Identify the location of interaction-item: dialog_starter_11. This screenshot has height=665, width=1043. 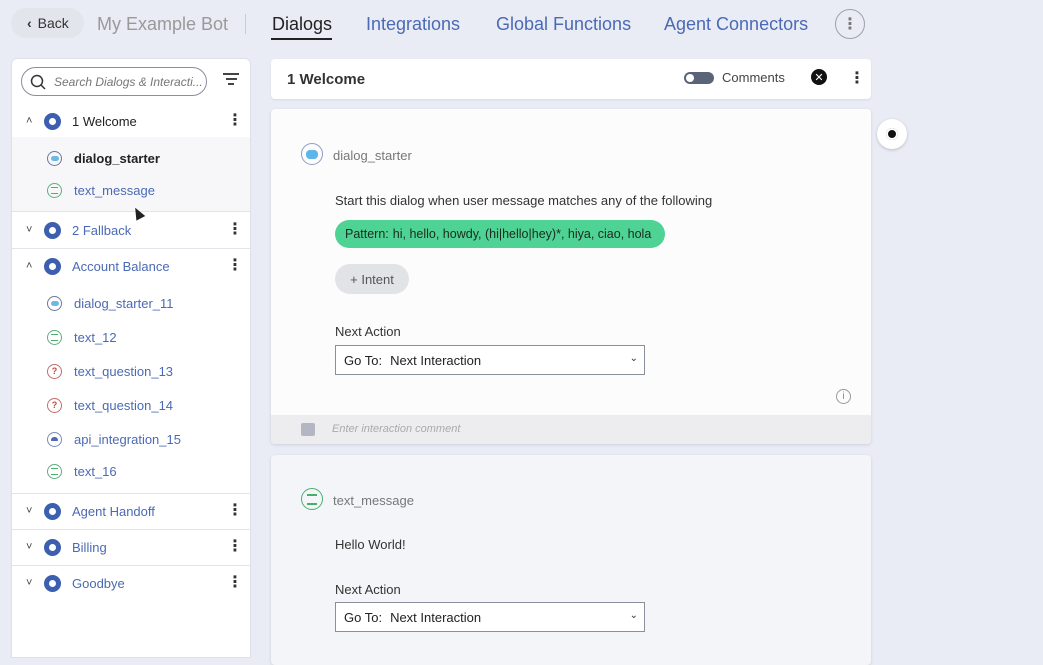
(131, 303).